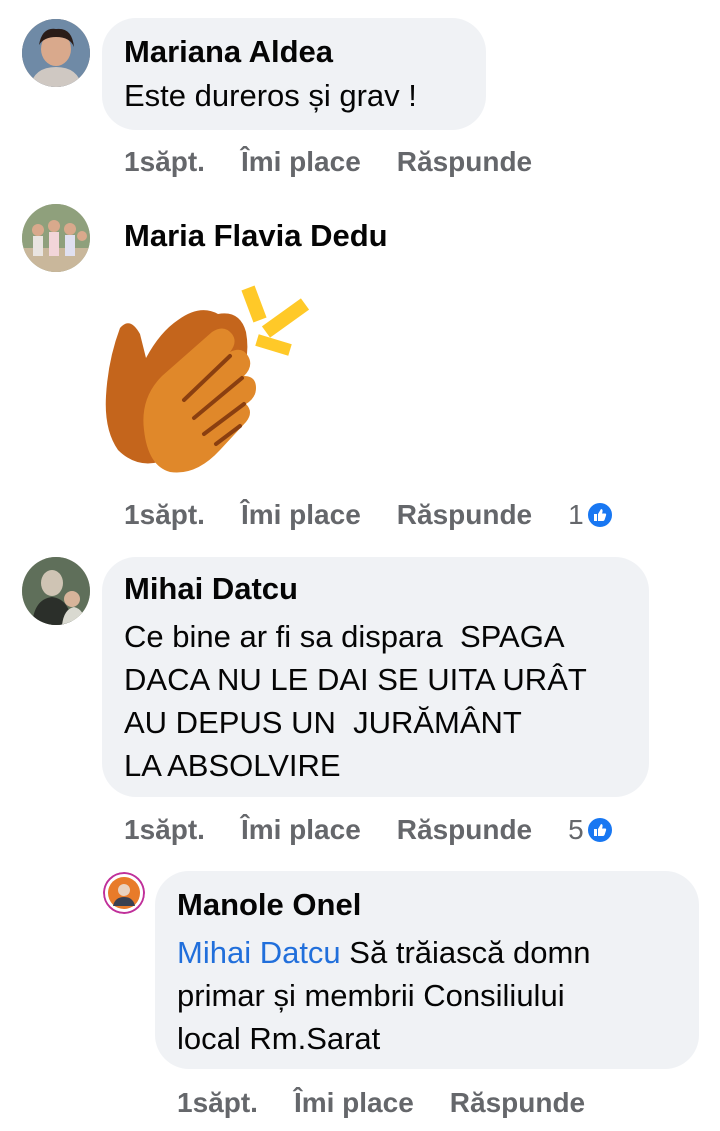  I want to click on reply-author: Manole Onel, so click(427, 905).